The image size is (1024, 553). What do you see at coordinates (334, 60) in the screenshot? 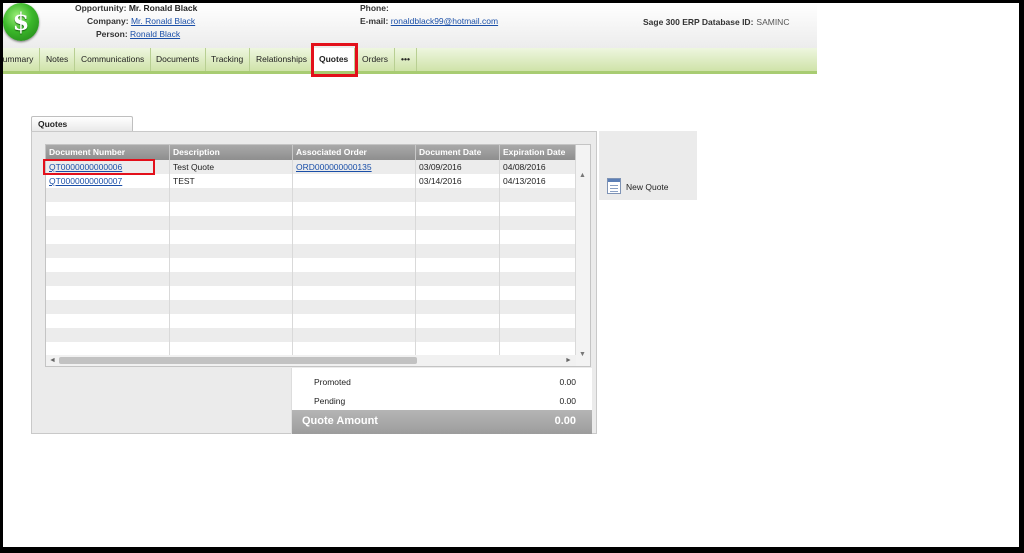
I see `quotes-tab-highlight` at bounding box center [334, 60].